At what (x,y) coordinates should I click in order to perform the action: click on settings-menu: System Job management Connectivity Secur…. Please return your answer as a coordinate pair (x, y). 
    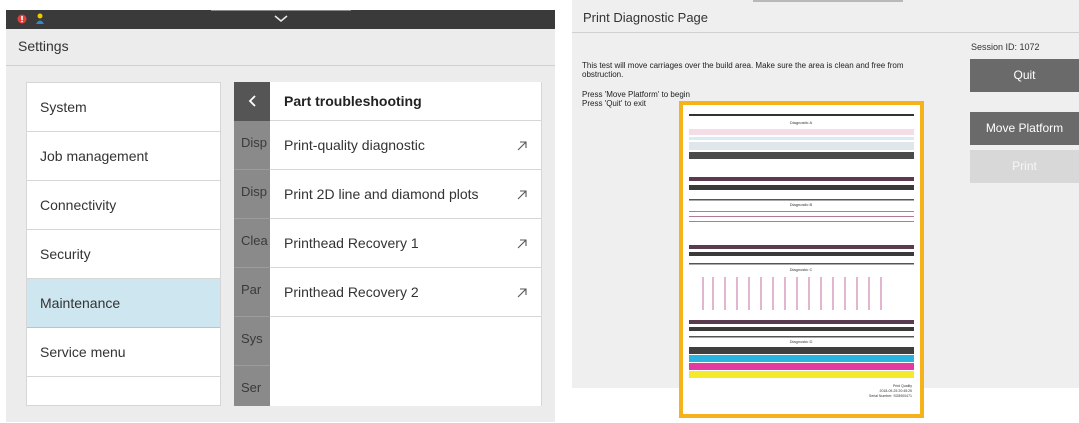
    Looking at the image, I should click on (123, 244).